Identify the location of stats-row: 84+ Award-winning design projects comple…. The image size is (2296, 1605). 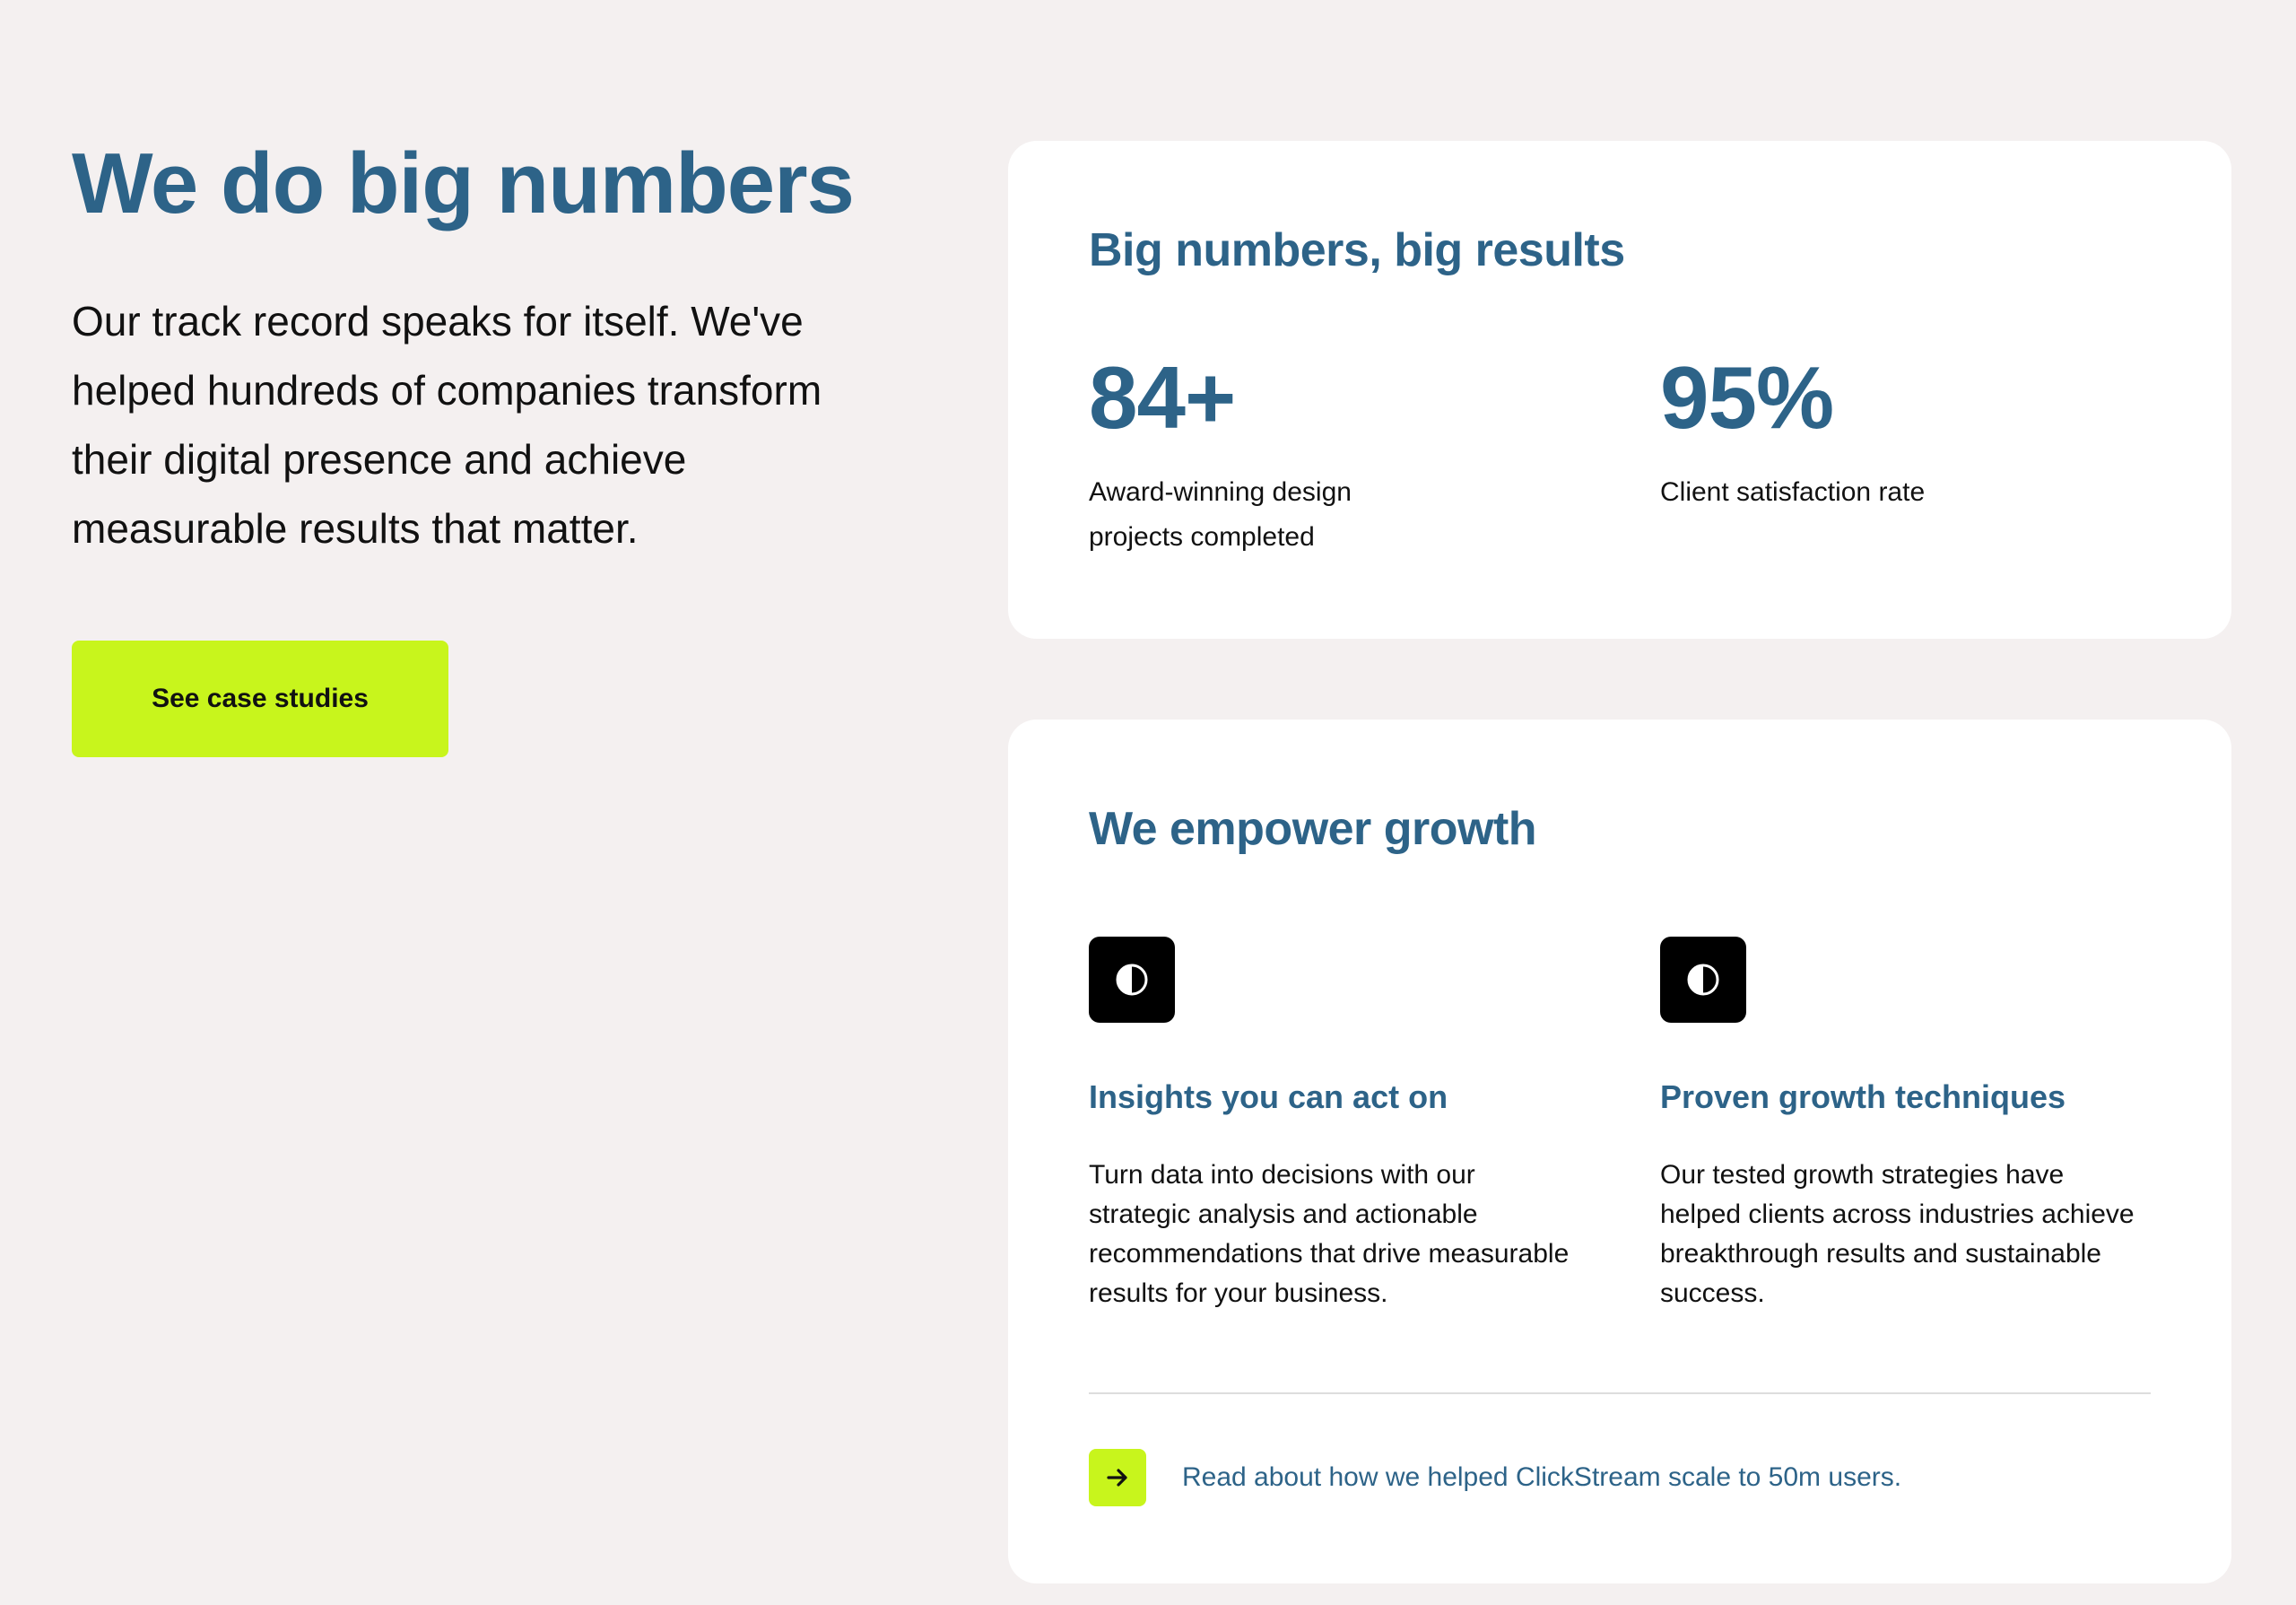
(1620, 456).